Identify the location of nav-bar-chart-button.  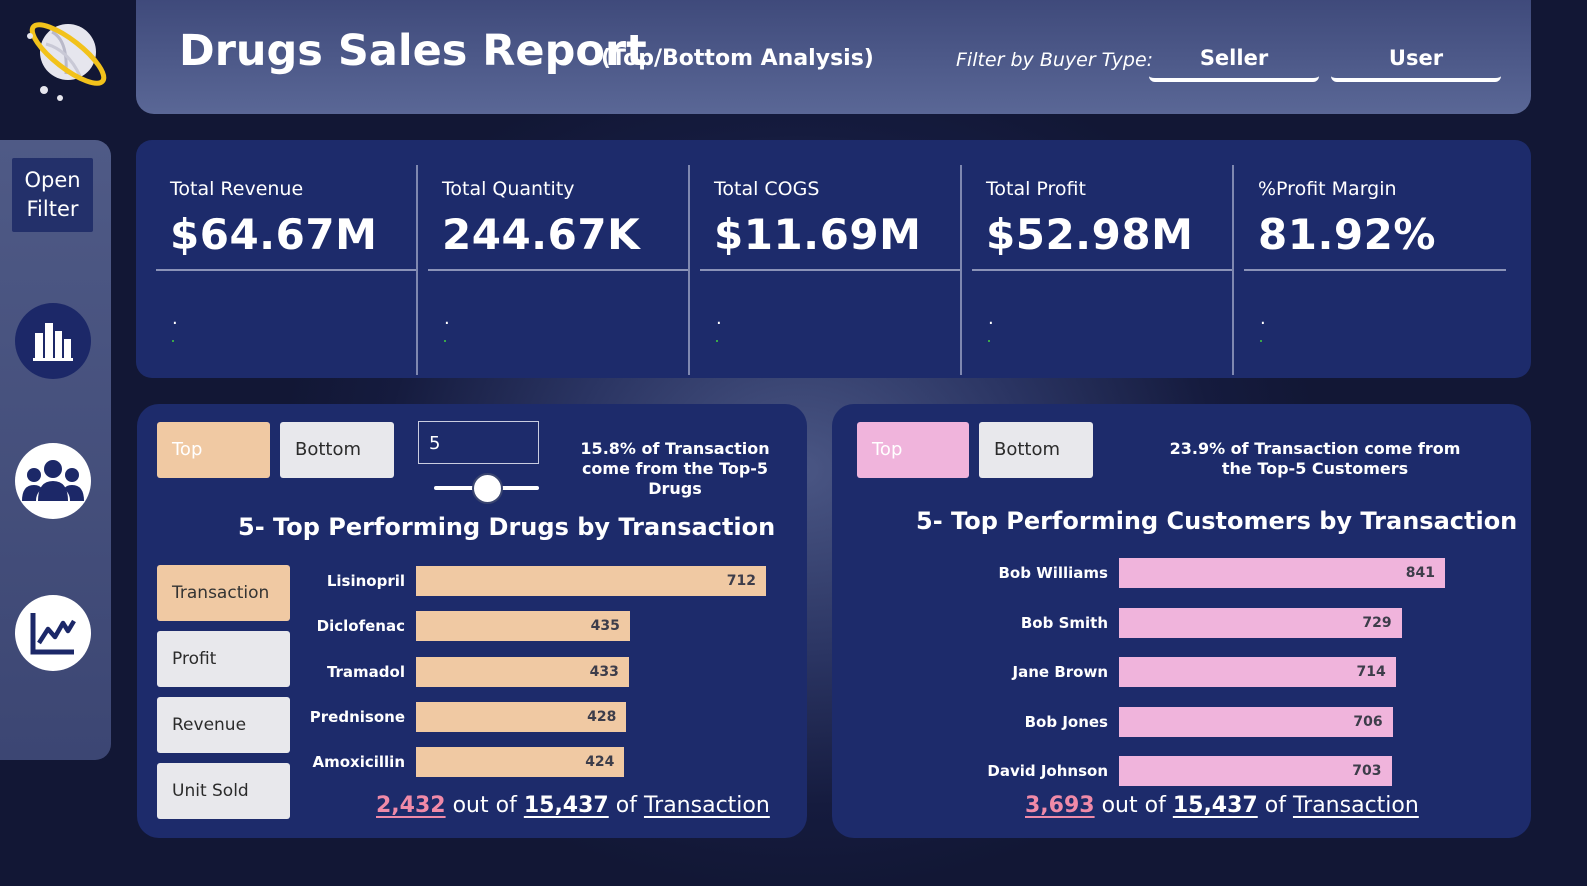
(53, 341).